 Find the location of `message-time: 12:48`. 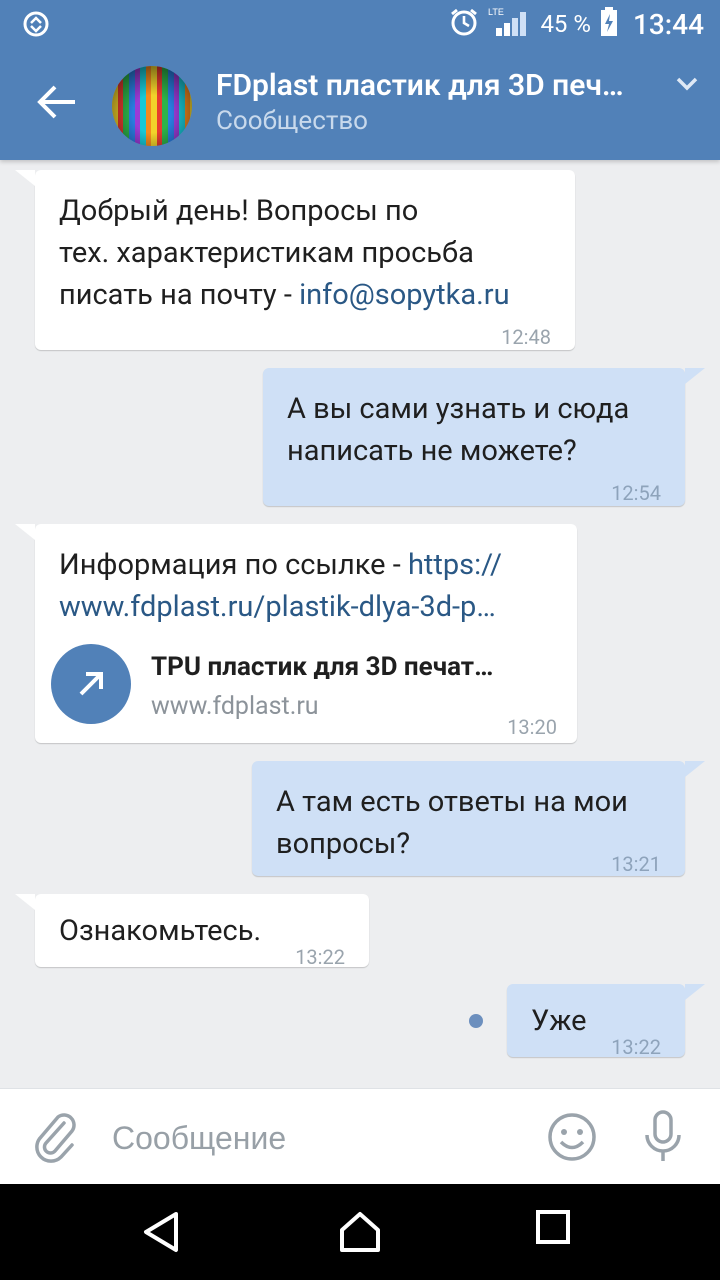

message-time: 12:48 is located at coordinates (526, 337).